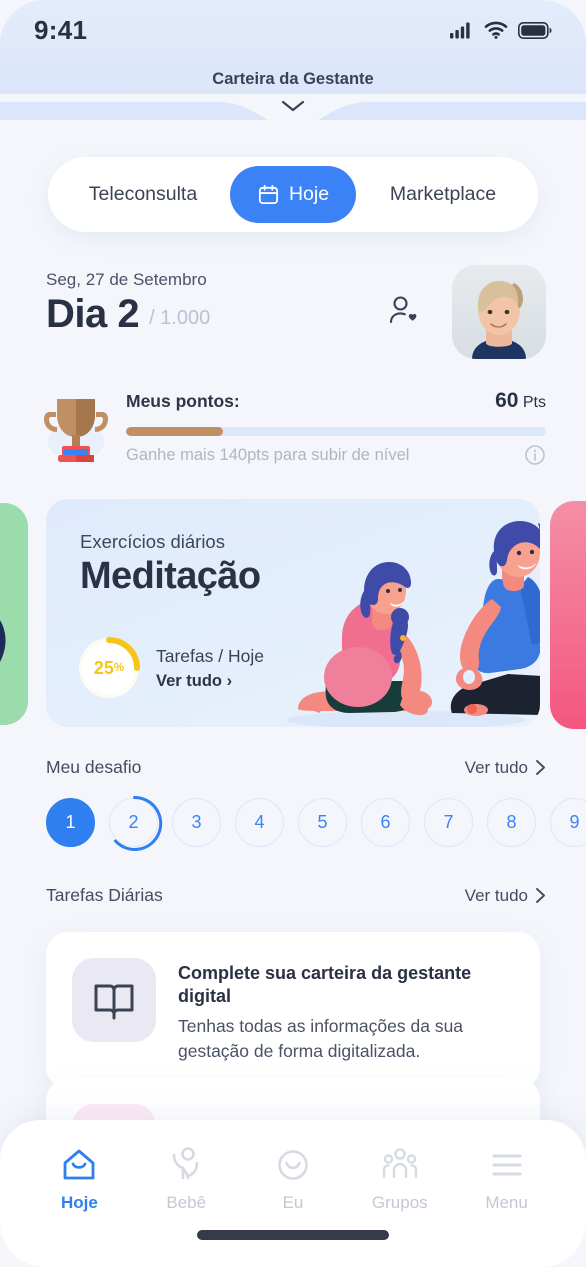 This screenshot has height=1267, width=586. Describe the element at coordinates (186, 1202) in the screenshot. I see `nav-label: Bebê` at that location.